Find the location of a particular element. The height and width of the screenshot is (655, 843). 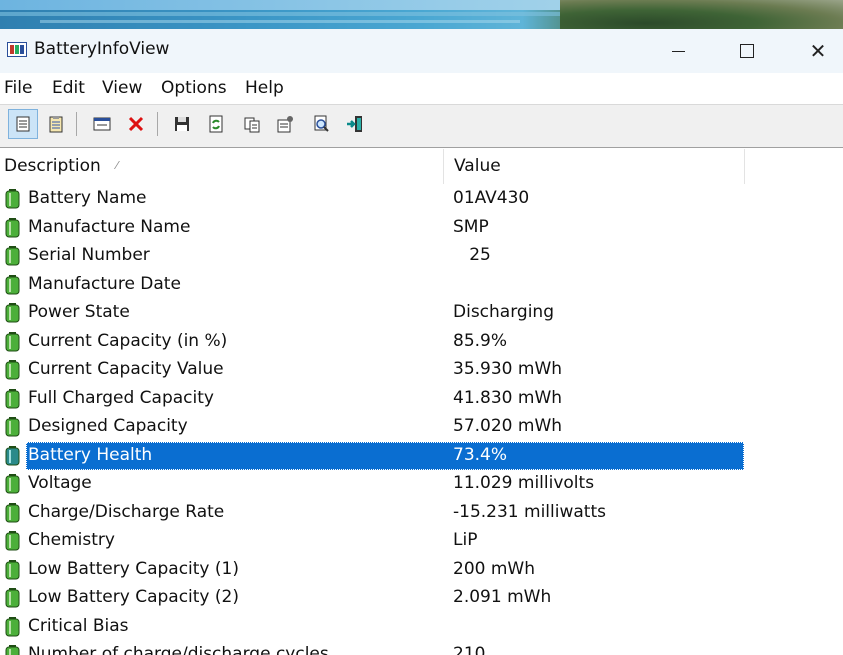

properties-icon is located at coordinates (23, 124).